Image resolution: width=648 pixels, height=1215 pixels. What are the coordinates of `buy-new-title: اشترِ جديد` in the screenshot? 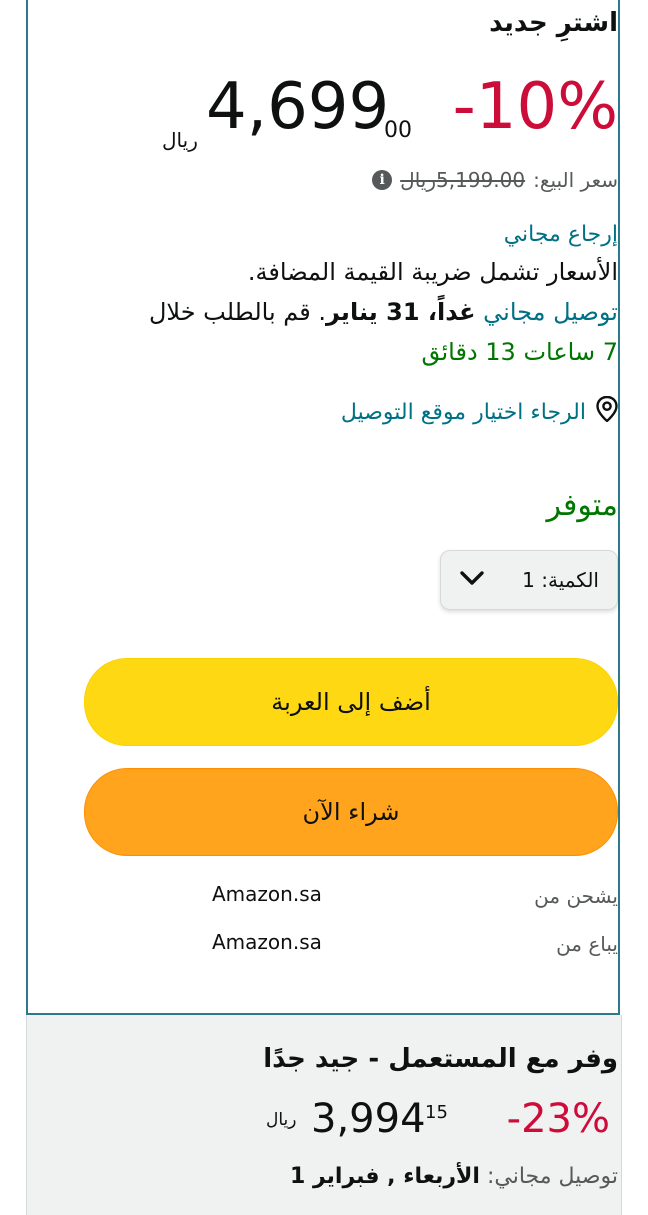 It's located at (553, 23).